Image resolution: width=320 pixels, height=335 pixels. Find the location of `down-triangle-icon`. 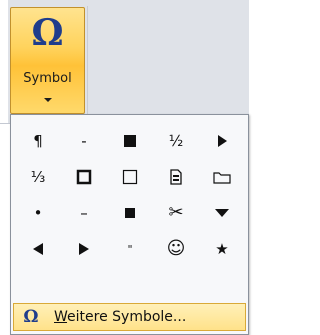

down-triangle-icon is located at coordinates (222, 213).